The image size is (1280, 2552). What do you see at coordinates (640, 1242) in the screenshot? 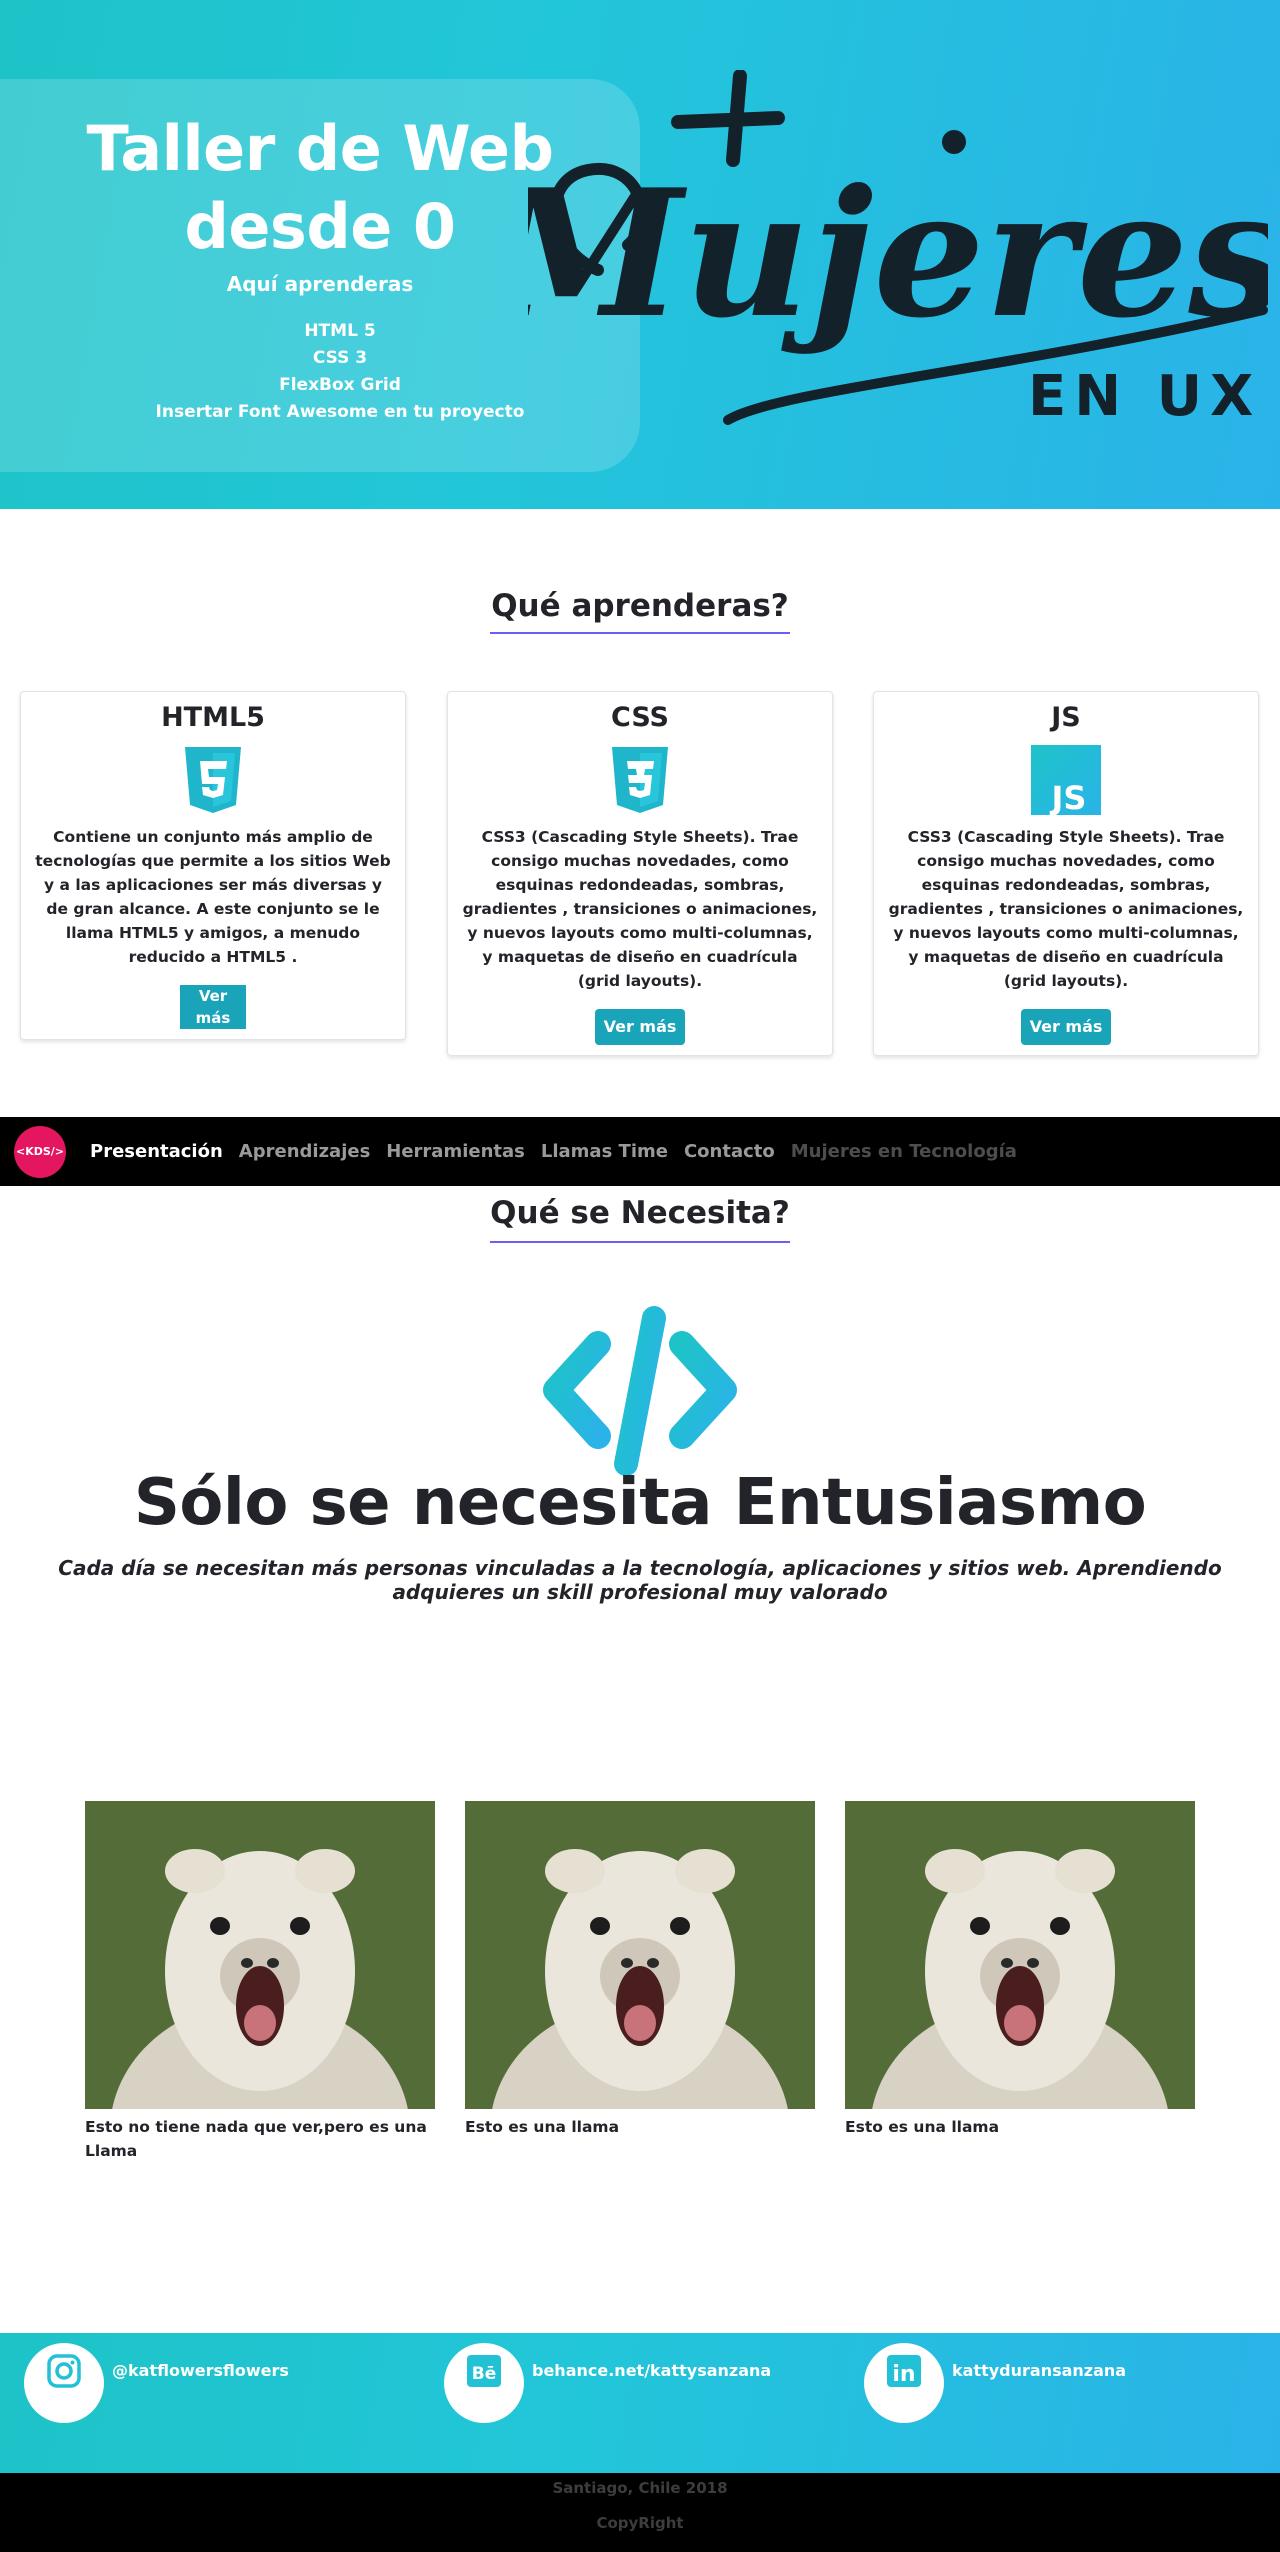
I see `needs-title-underline` at bounding box center [640, 1242].